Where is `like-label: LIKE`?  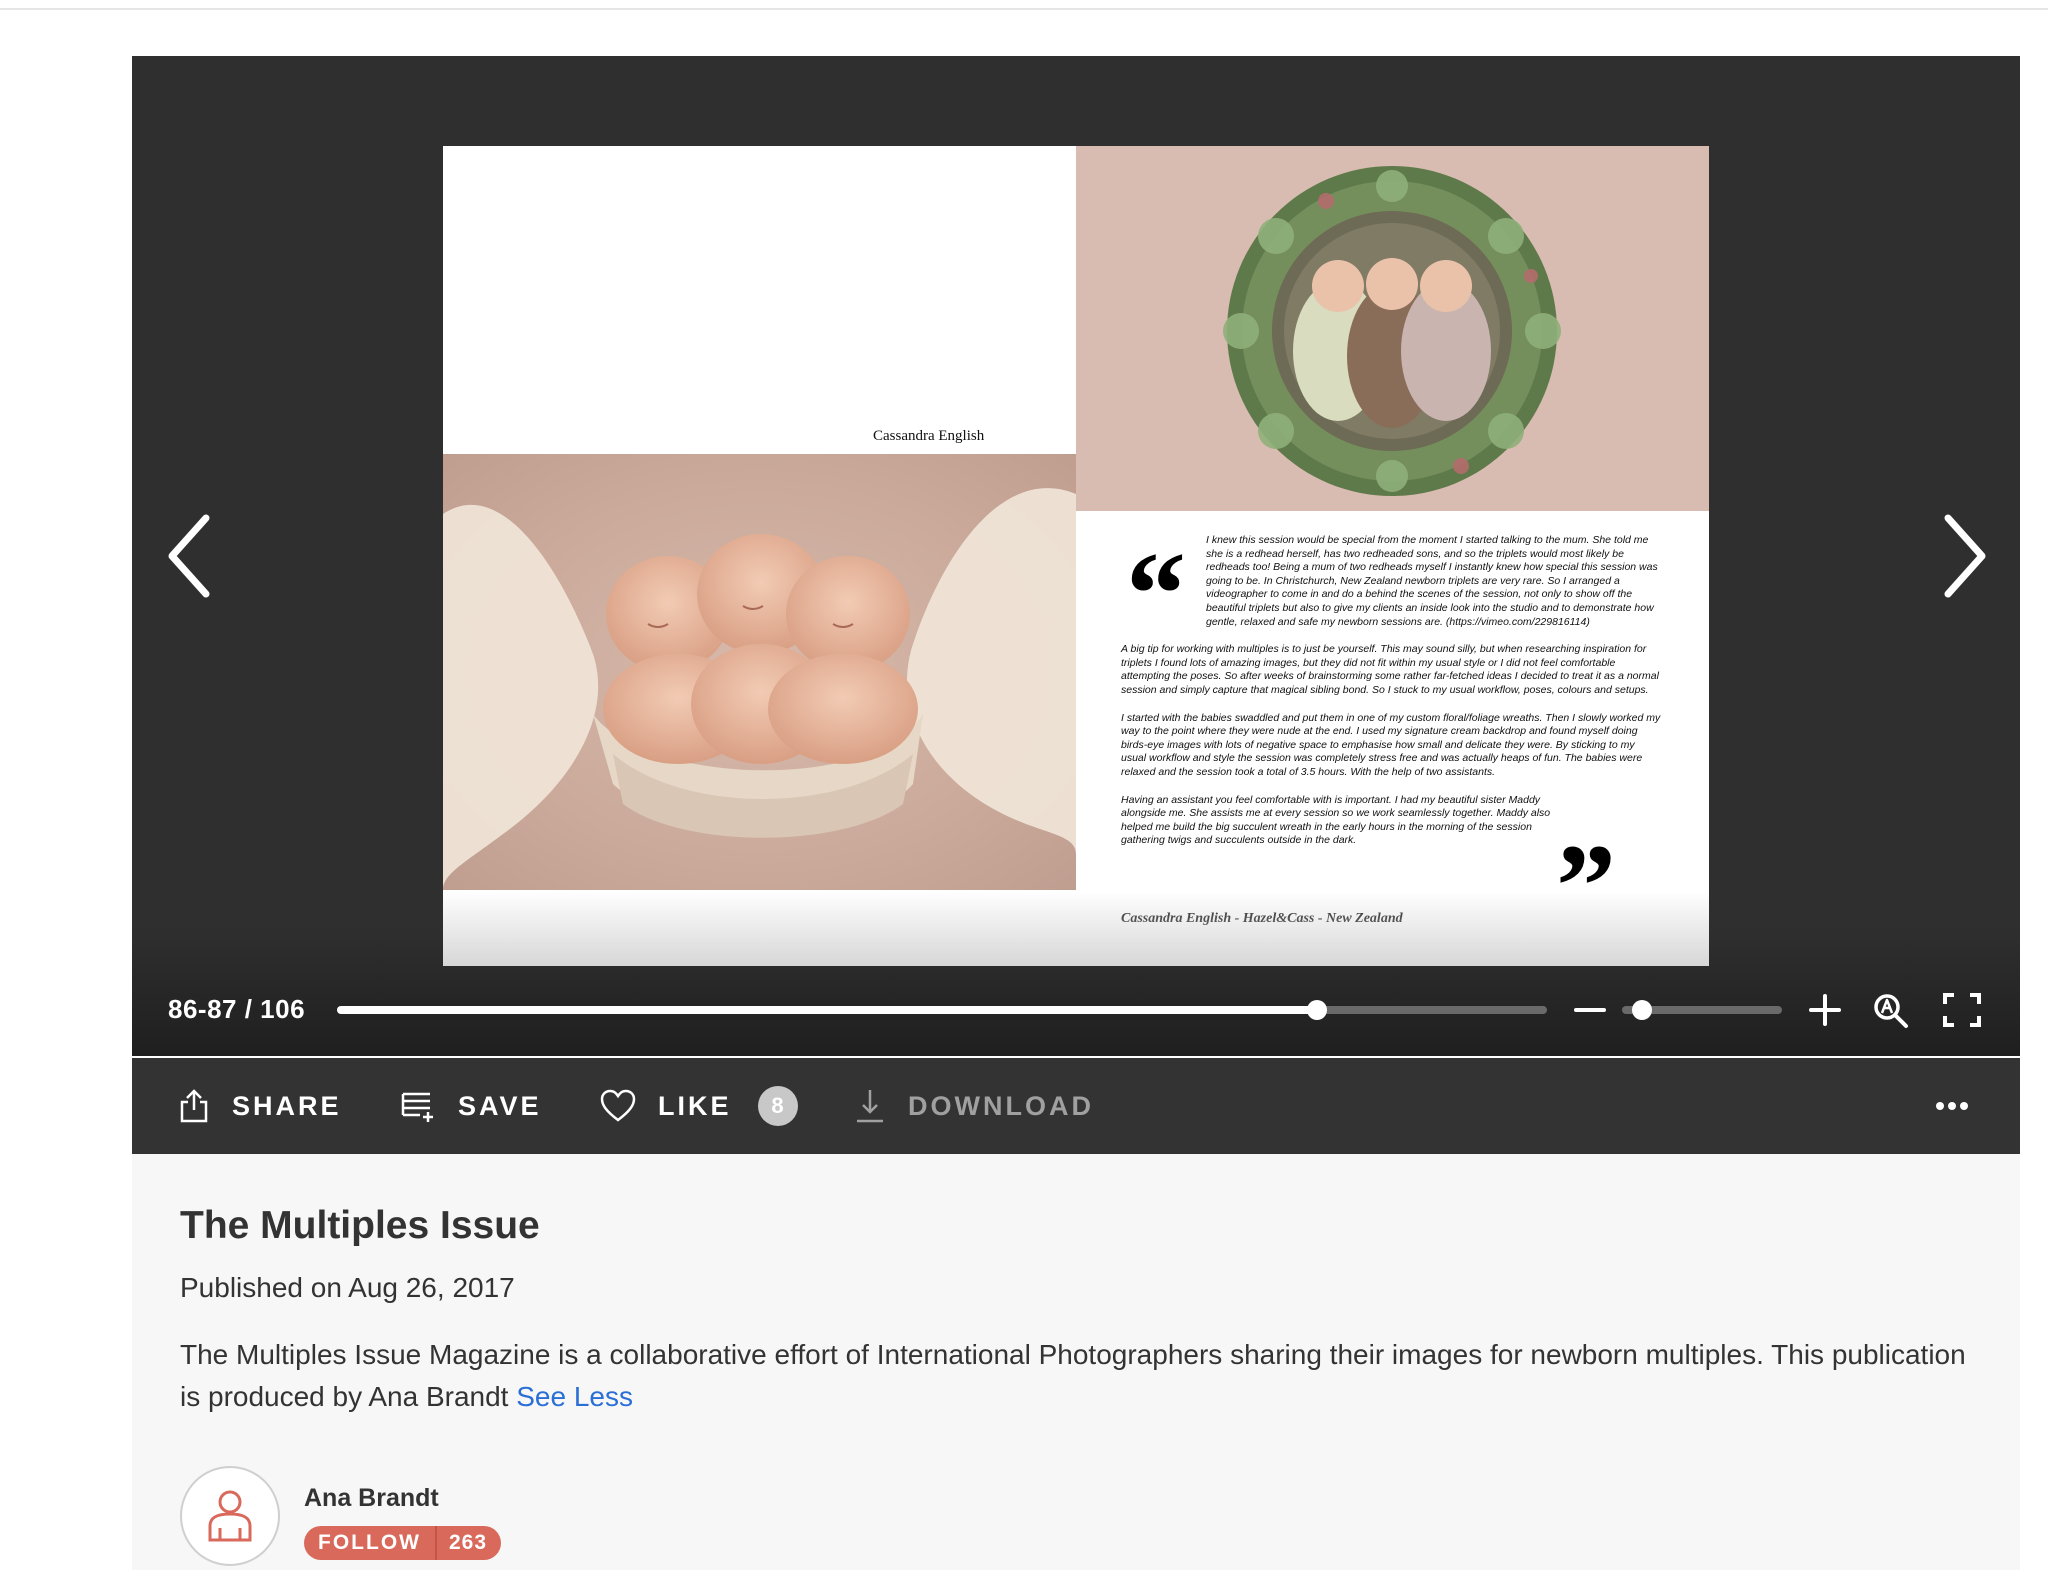 like-label: LIKE is located at coordinates (695, 1105).